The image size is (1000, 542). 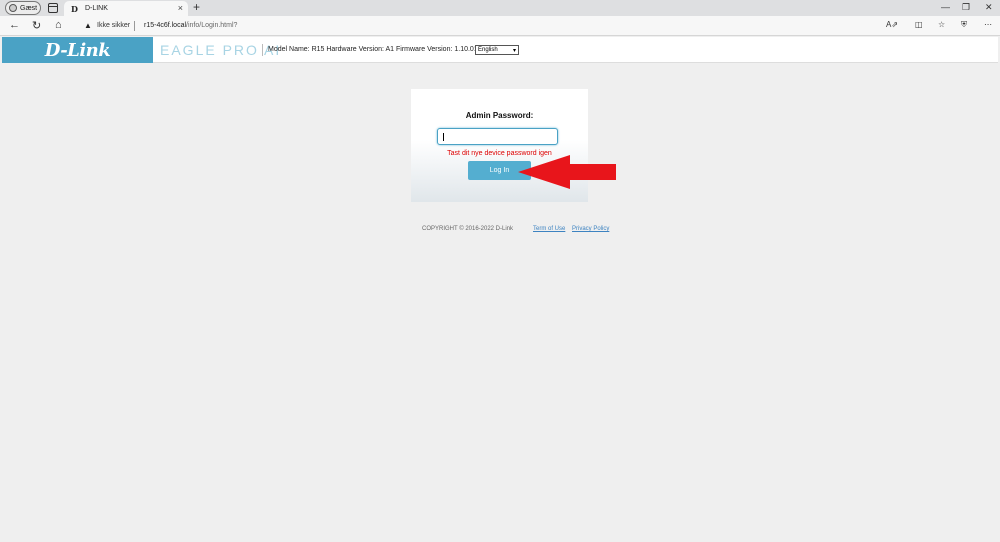 I want to click on copyright-text: COPYRIGHT © 2016-2022 D-Link, so click(x=468, y=229).